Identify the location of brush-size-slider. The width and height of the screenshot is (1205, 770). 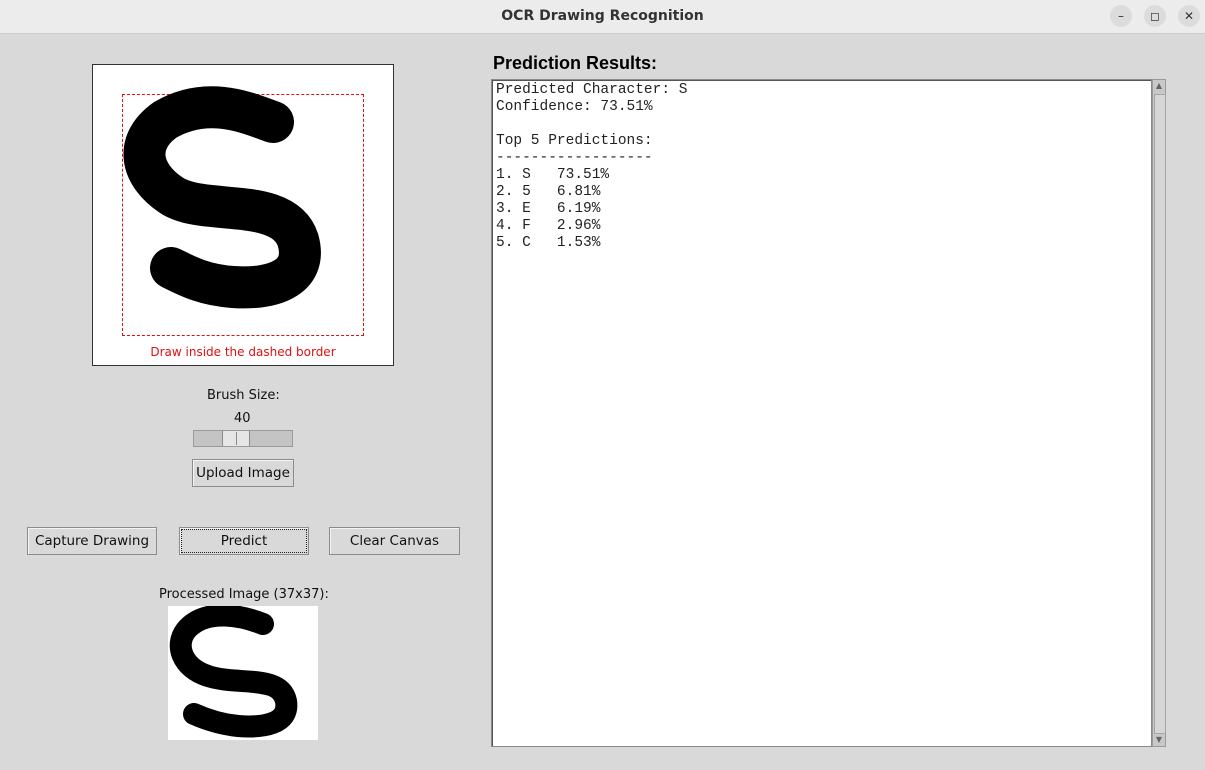
(243, 438).